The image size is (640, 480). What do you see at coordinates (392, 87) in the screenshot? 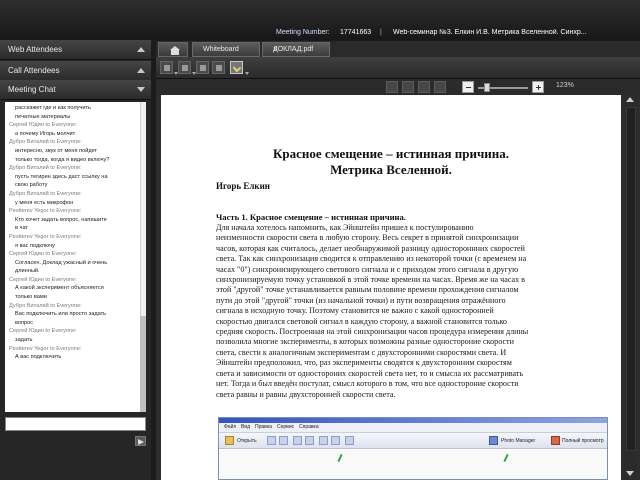
I see `first-page-button` at bounding box center [392, 87].